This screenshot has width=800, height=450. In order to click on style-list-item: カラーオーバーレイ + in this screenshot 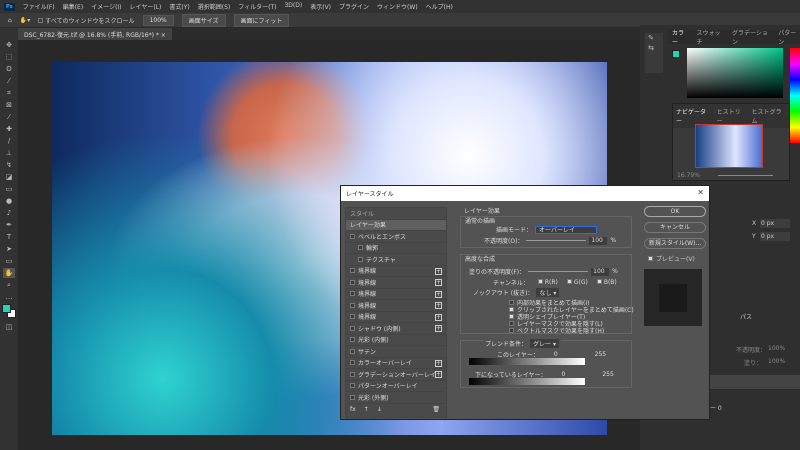, I will do `click(396, 363)`.